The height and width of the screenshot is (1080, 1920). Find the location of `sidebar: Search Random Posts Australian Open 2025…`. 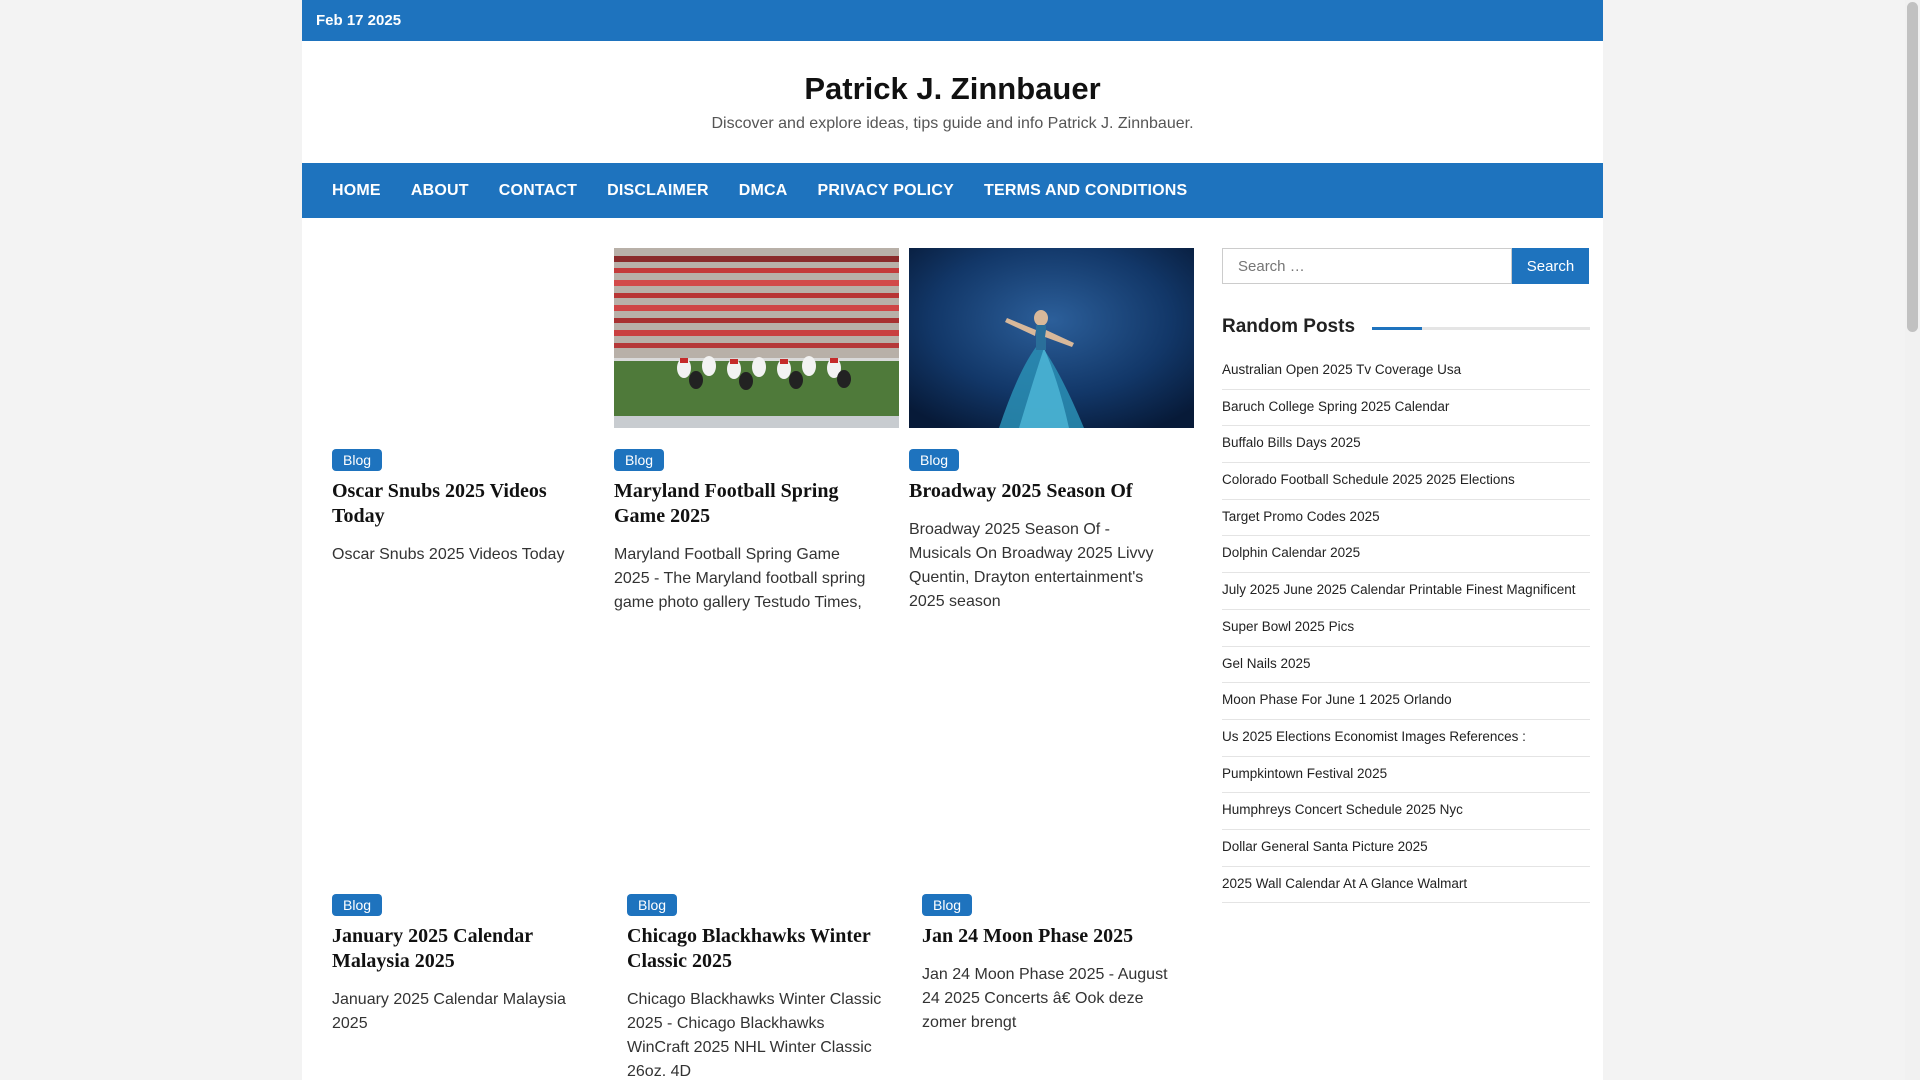

sidebar: Search Random Posts Australian Open 2025… is located at coordinates (1406, 576).